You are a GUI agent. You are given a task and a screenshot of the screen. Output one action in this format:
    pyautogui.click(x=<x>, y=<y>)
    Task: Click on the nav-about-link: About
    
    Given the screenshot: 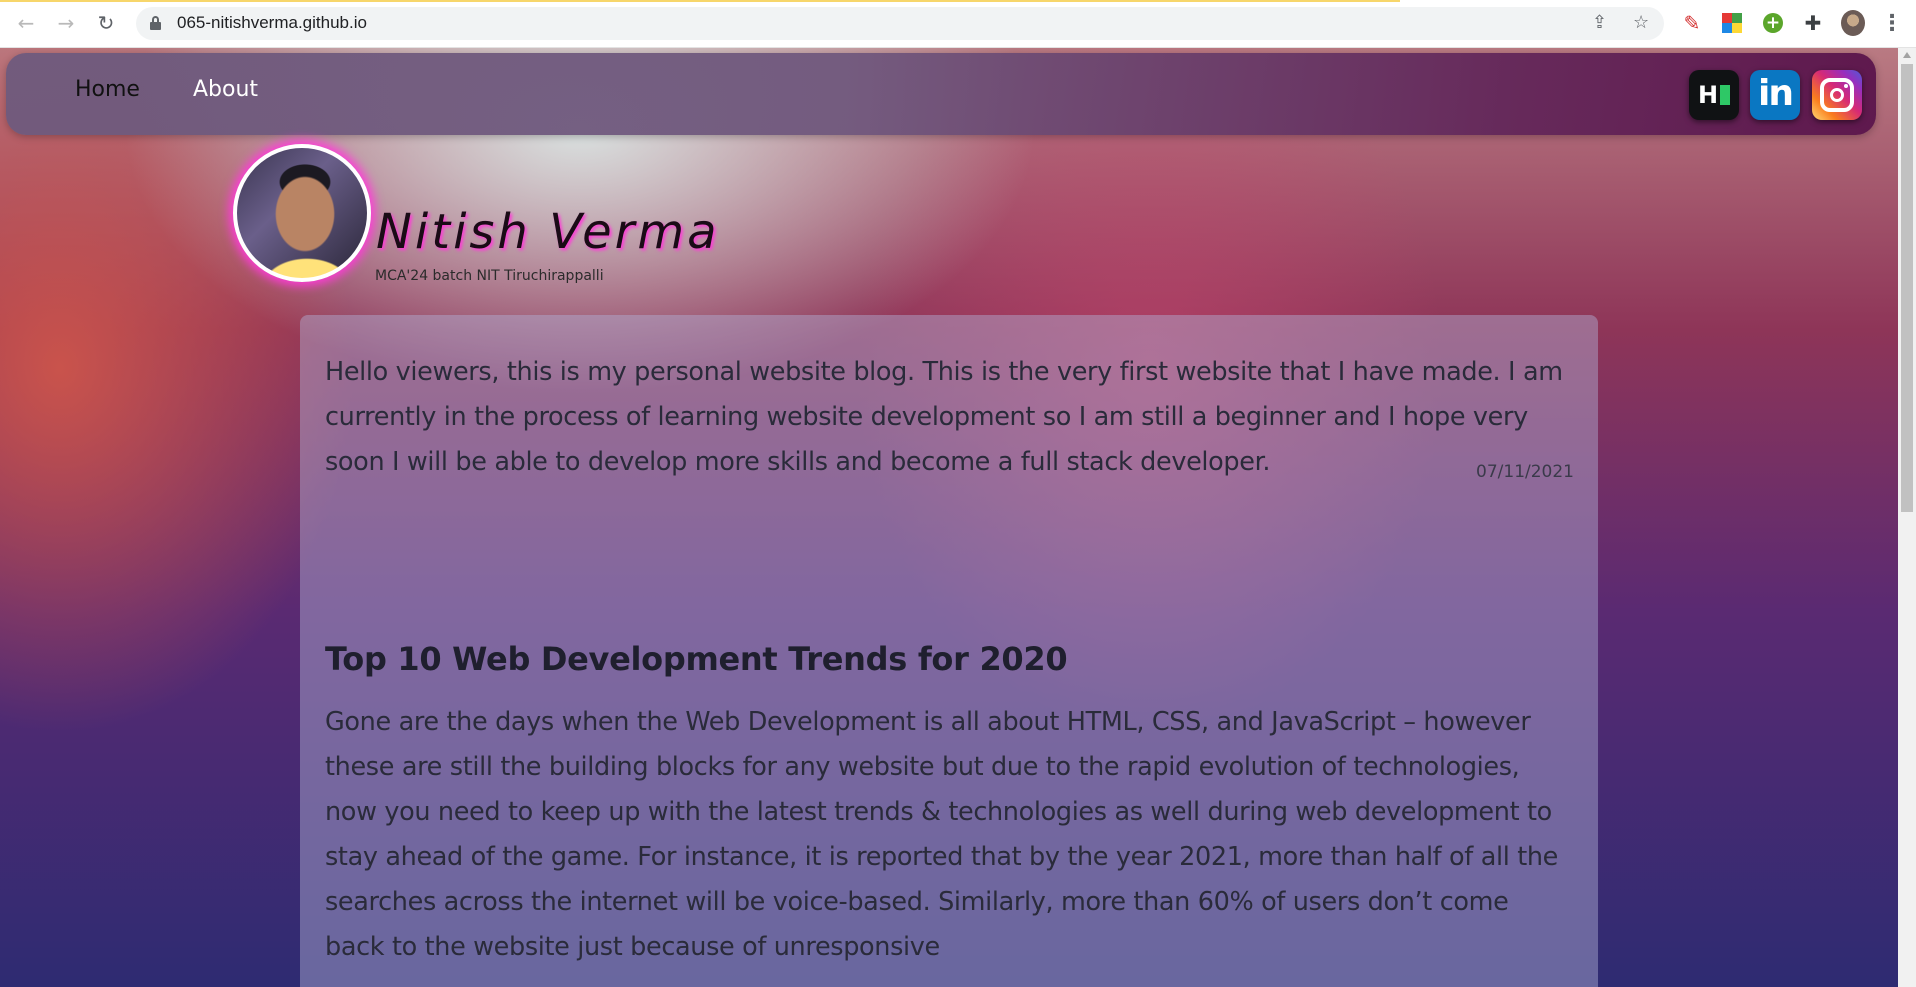 What is the action you would take?
    pyautogui.click(x=225, y=89)
    